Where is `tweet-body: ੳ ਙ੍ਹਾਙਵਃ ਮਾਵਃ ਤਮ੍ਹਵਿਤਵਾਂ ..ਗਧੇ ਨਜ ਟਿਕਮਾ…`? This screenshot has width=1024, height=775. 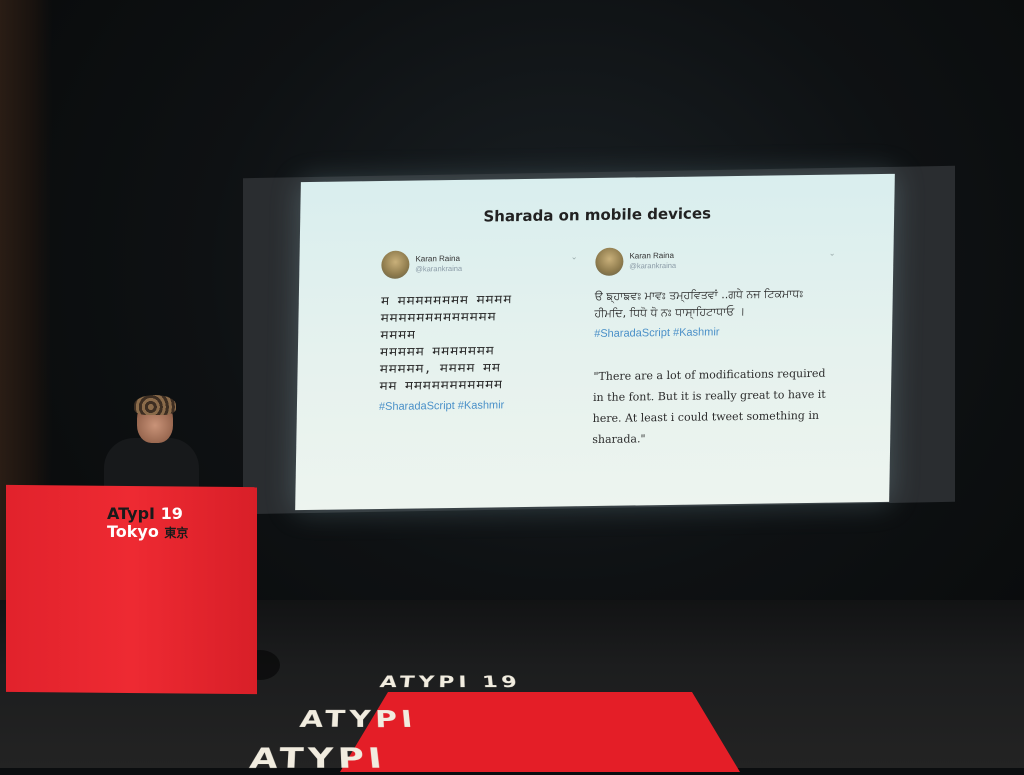 tweet-body: ੳ ਙ੍ਹਾਙਵਃ ਮਾਵਃ ਤਮ੍ਹਵਿਤਵਾਂ ..ਗਧੇ ਨਜ ਟਿਕਮਾ… is located at coordinates (699, 304).